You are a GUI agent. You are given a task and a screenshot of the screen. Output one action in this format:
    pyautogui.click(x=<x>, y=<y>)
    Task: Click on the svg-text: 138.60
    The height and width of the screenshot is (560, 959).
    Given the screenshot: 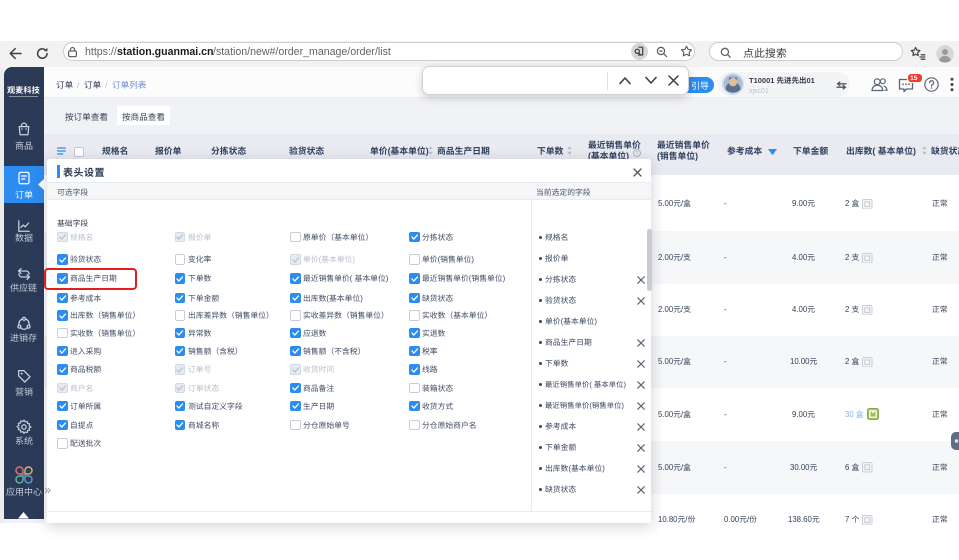 What is the action you would take?
    pyautogui.click(x=800, y=519)
    